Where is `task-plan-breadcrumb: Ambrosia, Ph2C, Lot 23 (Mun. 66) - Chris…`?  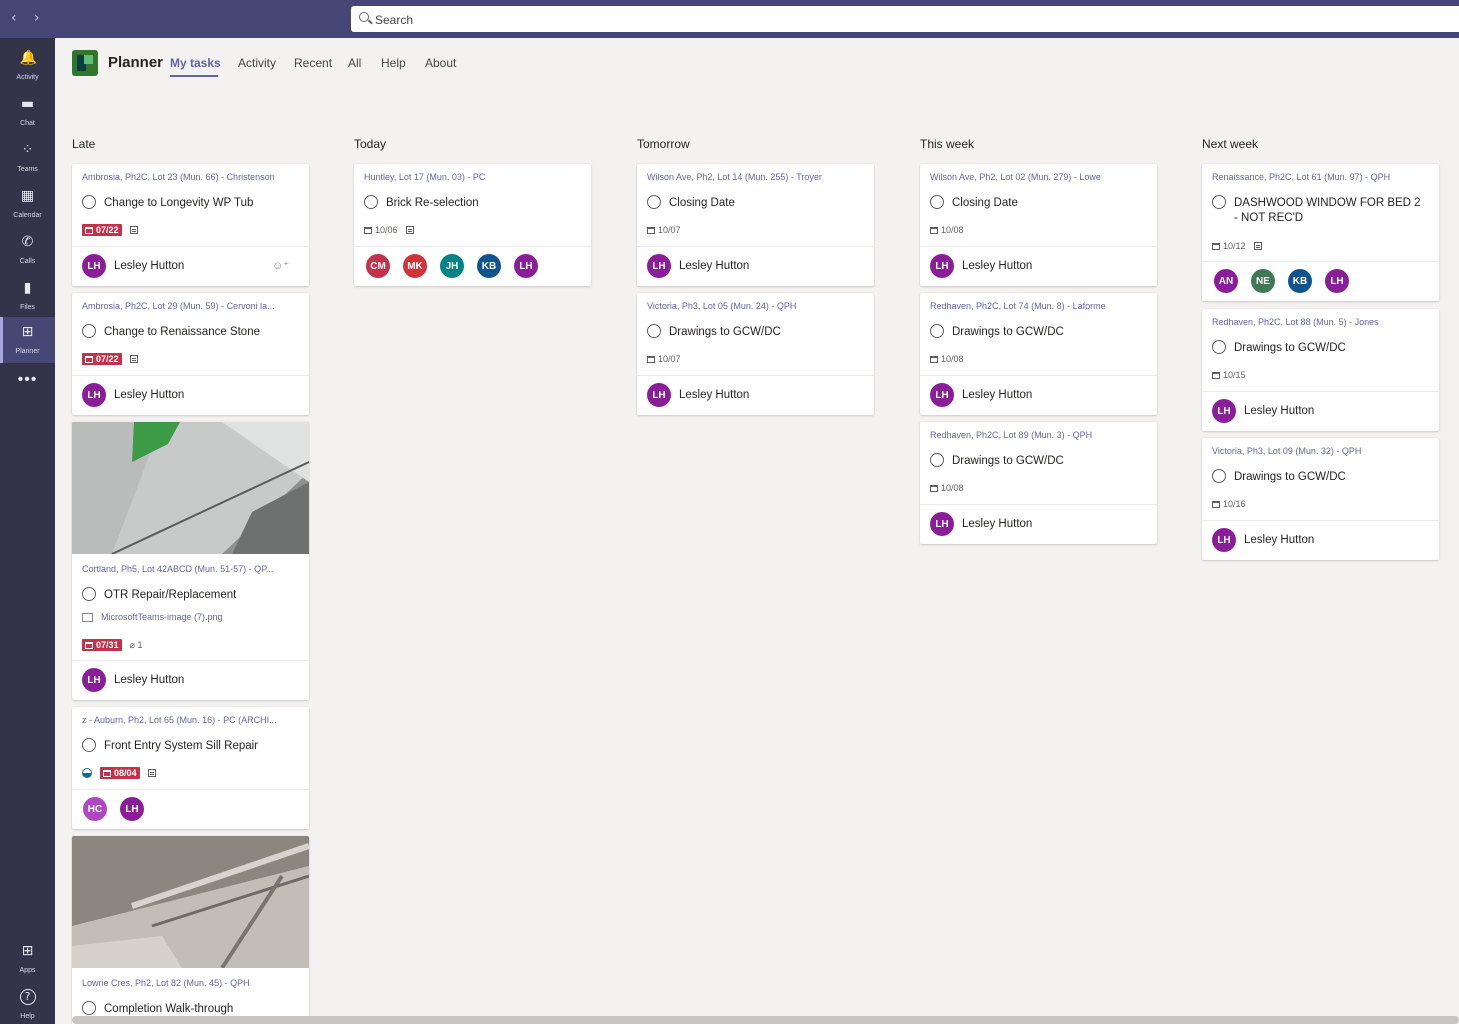 task-plan-breadcrumb: Ambrosia, Ph2C, Lot 23 (Mun. 66) - Chris… is located at coordinates (191, 177).